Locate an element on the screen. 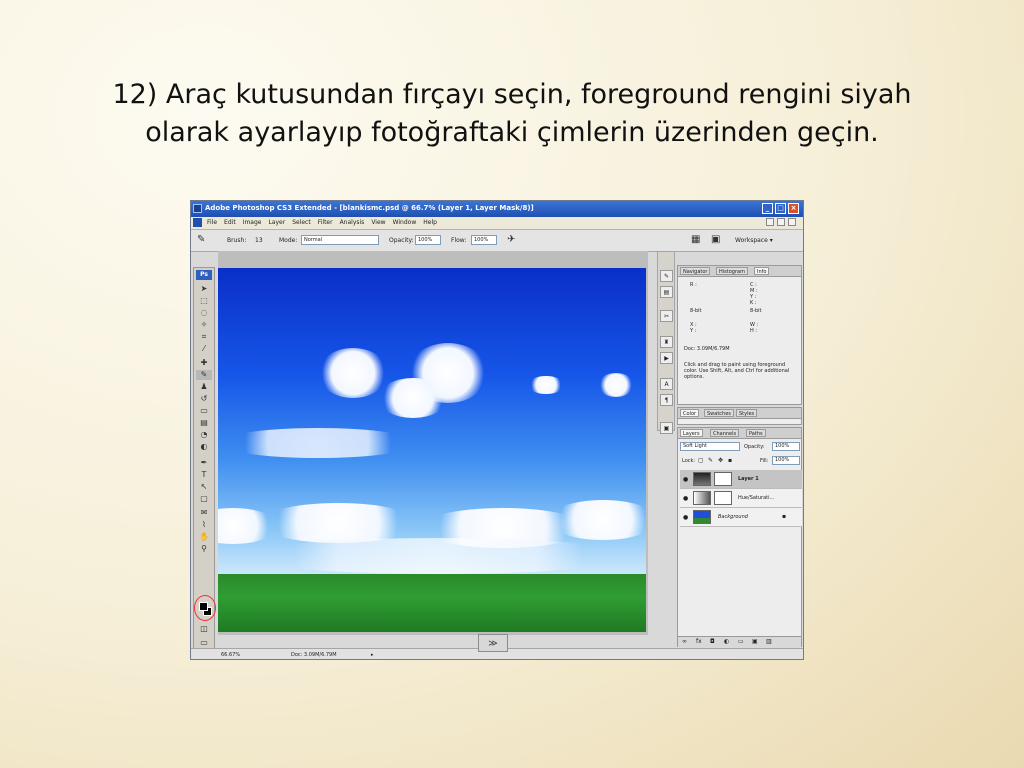 This screenshot has height=768, width=1024. menu-help: Help is located at coordinates (430, 222).